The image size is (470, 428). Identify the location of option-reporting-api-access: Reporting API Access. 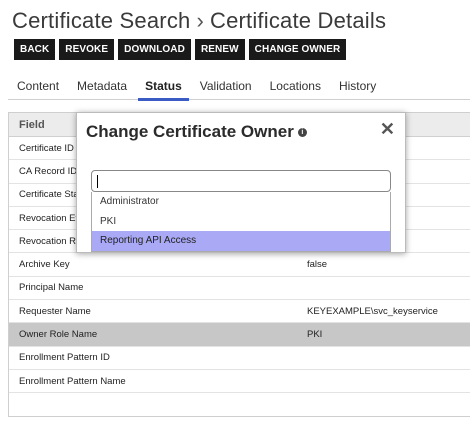
(241, 241).